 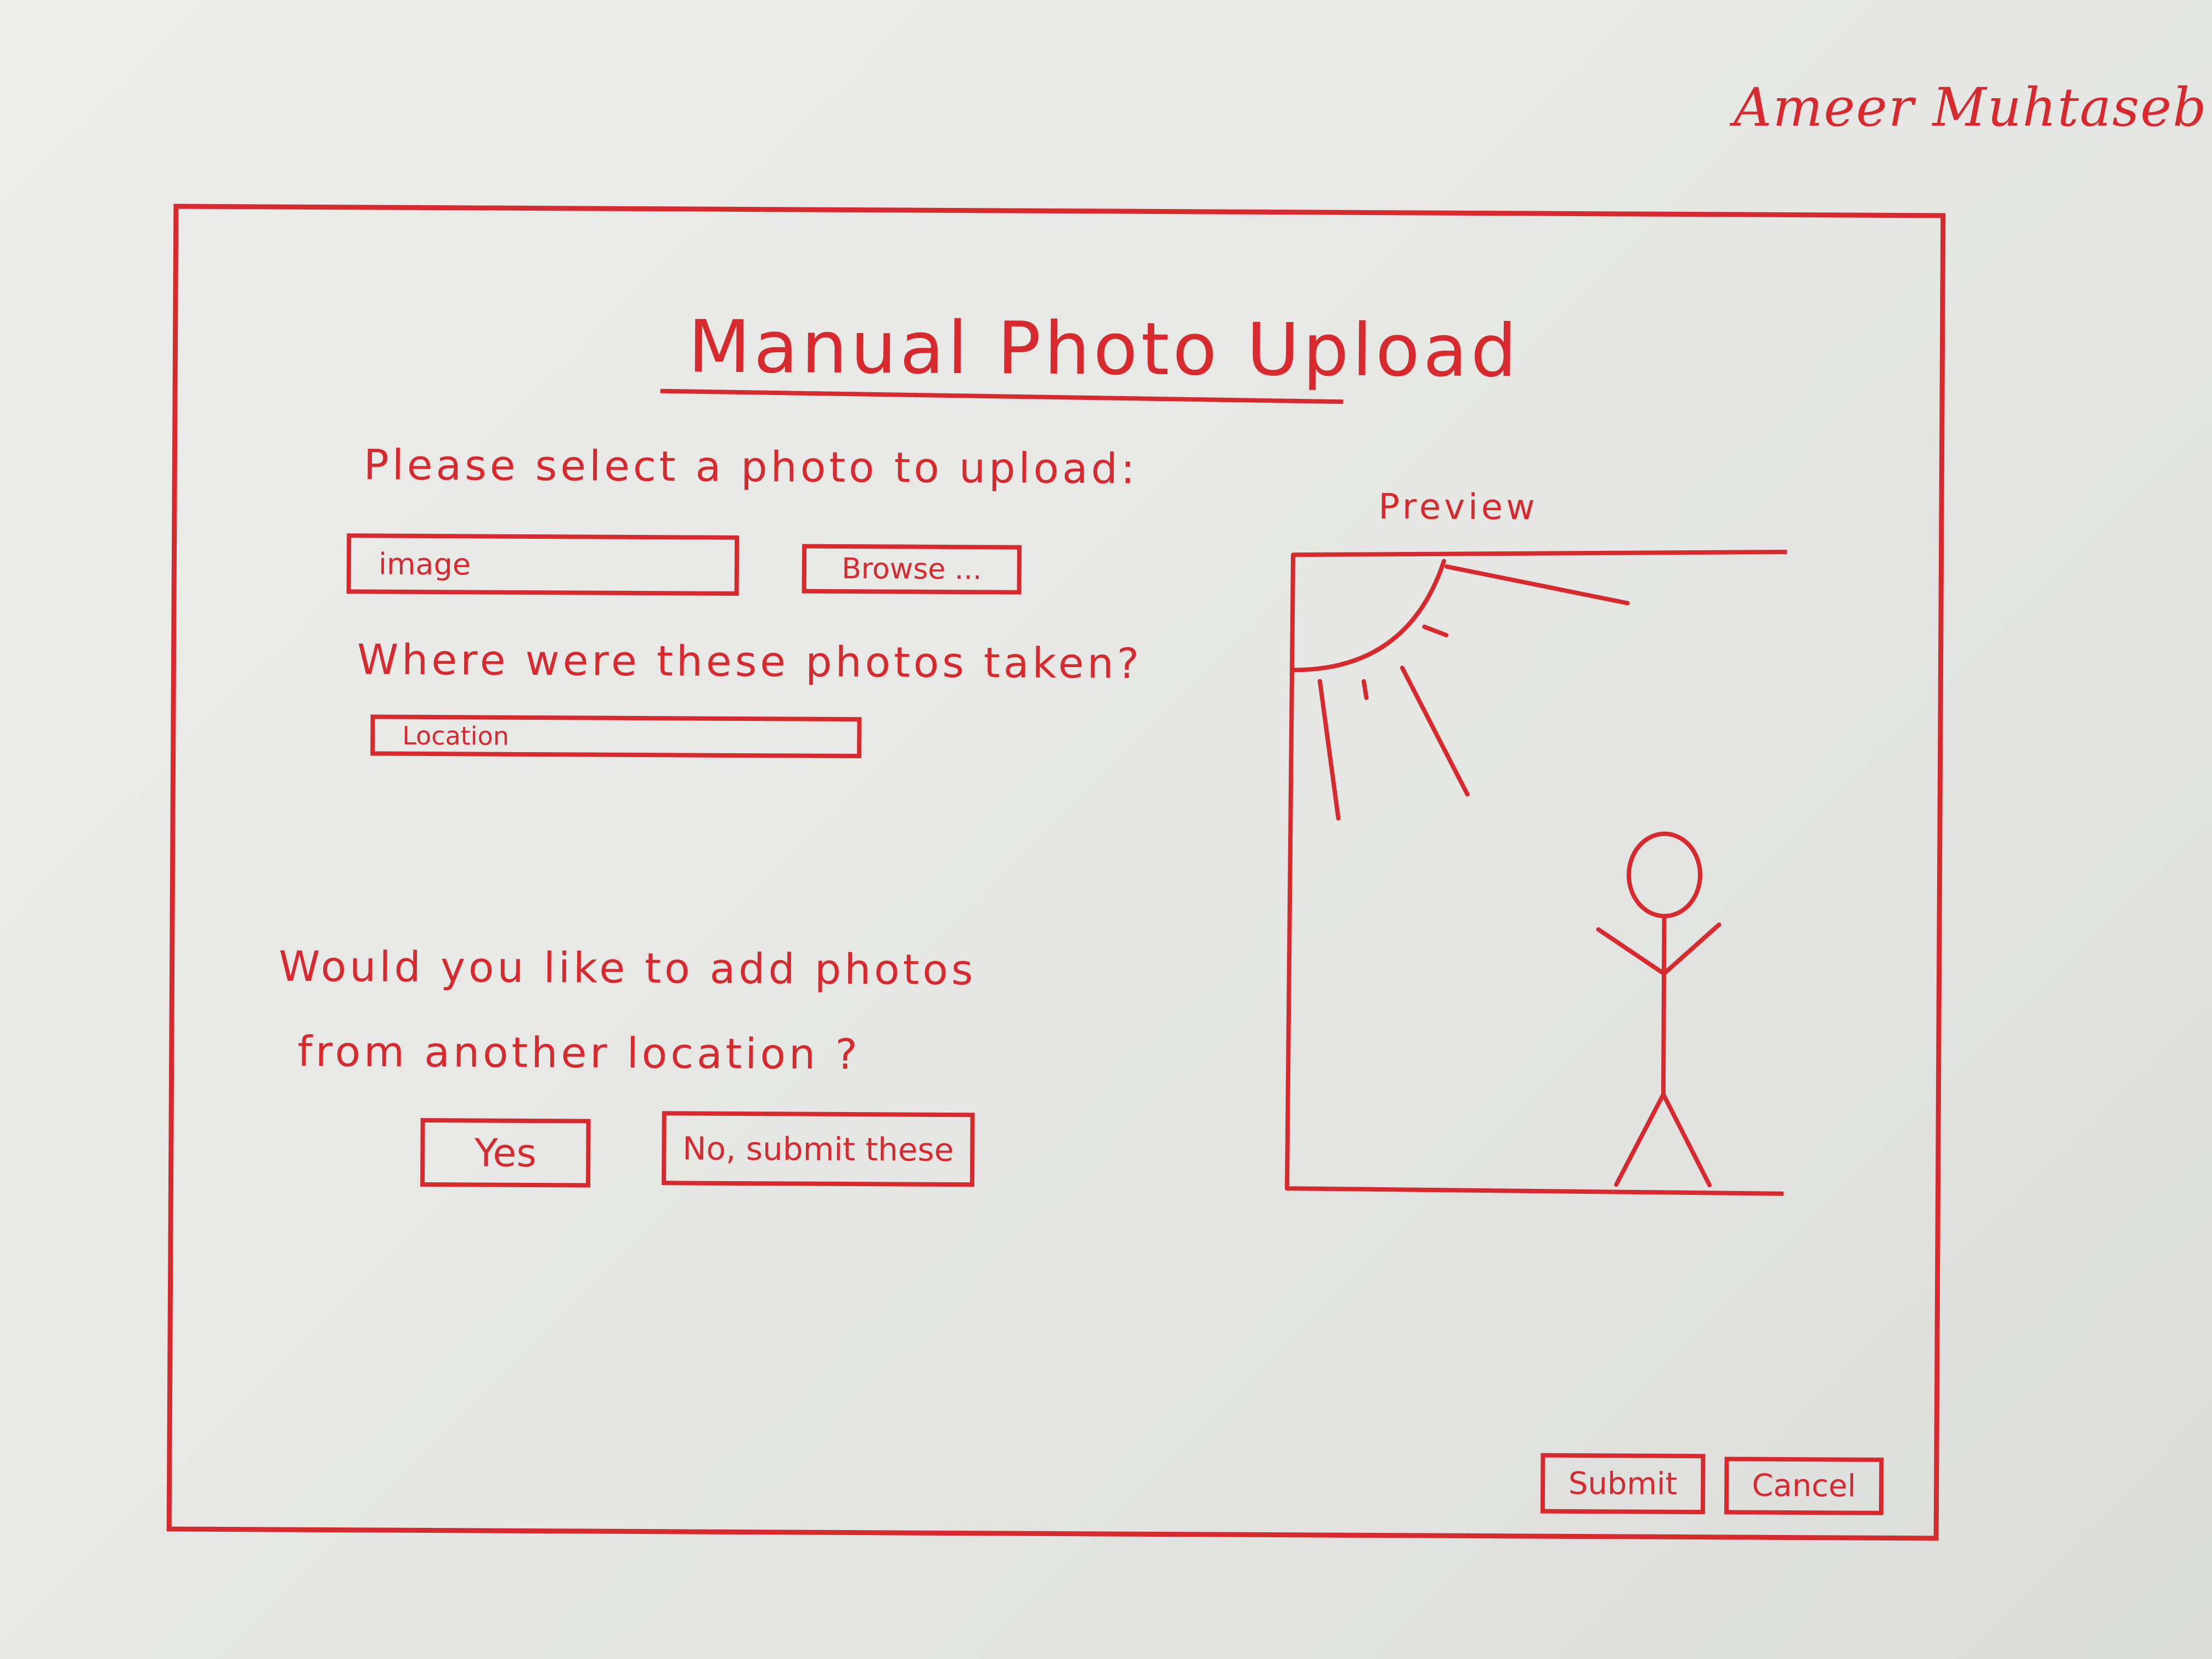 What do you see at coordinates (1971, 108) in the screenshot?
I see `author-signature: Ameer Muhtaseb` at bounding box center [1971, 108].